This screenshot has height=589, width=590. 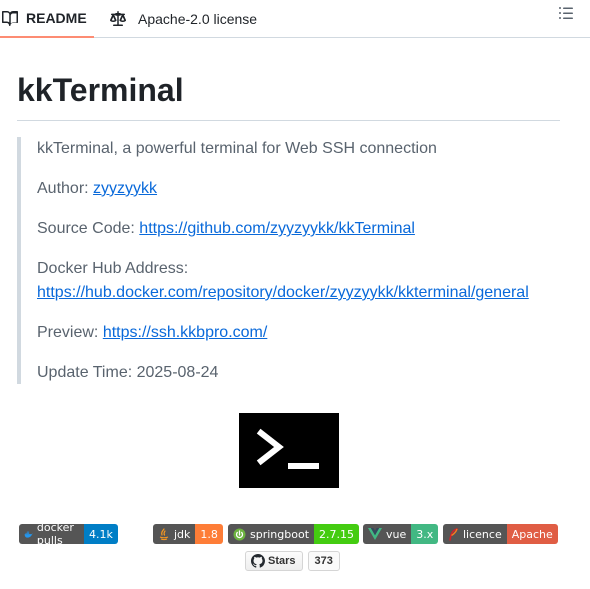 I want to click on badge-label: springboot, so click(x=280, y=534).